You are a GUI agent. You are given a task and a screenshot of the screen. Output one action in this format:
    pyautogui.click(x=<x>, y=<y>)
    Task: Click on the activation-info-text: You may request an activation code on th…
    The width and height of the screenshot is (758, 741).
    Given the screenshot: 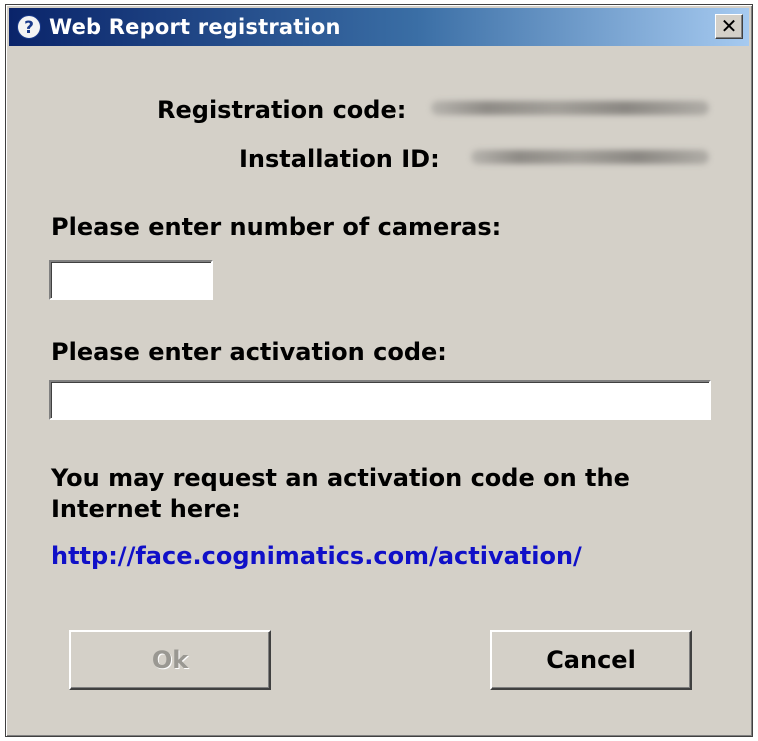 What is the action you would take?
    pyautogui.click(x=340, y=493)
    